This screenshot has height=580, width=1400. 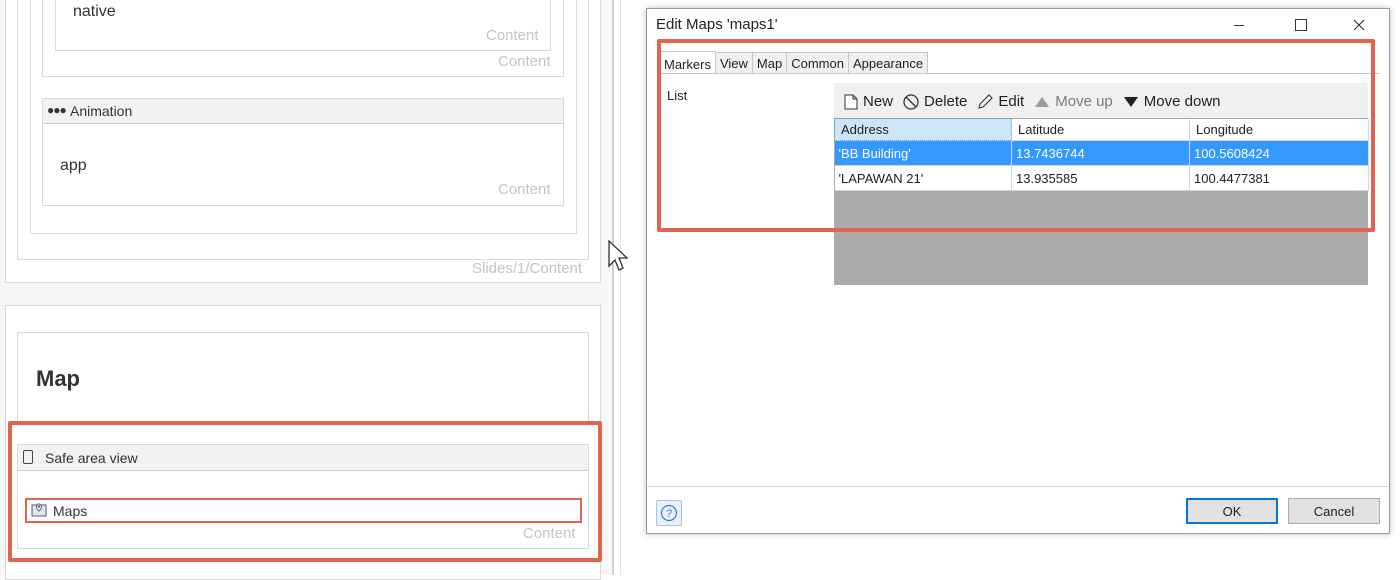 What do you see at coordinates (620, 287) in the screenshot?
I see `pane-divider-line` at bounding box center [620, 287].